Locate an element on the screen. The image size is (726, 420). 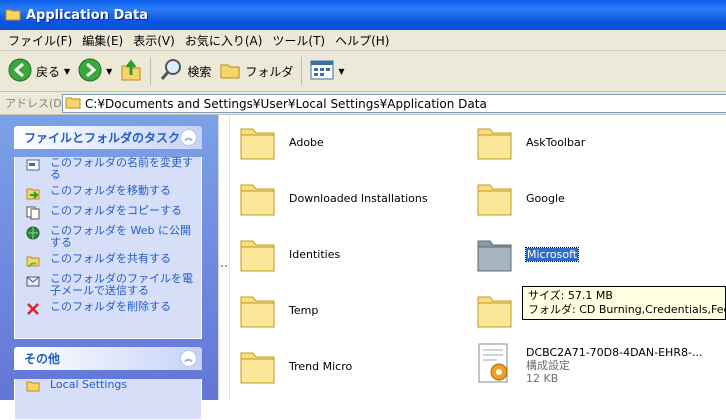
forward-button: ▼ is located at coordinates (95, 71).